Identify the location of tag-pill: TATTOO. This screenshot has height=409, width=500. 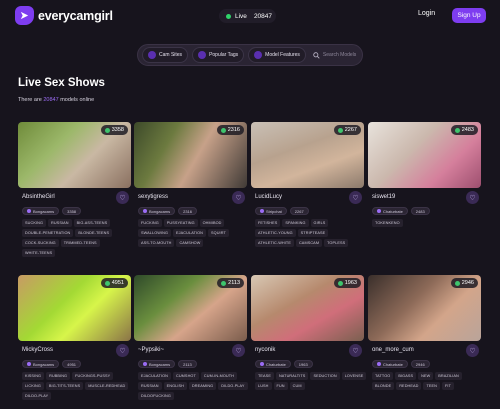
(383, 376).